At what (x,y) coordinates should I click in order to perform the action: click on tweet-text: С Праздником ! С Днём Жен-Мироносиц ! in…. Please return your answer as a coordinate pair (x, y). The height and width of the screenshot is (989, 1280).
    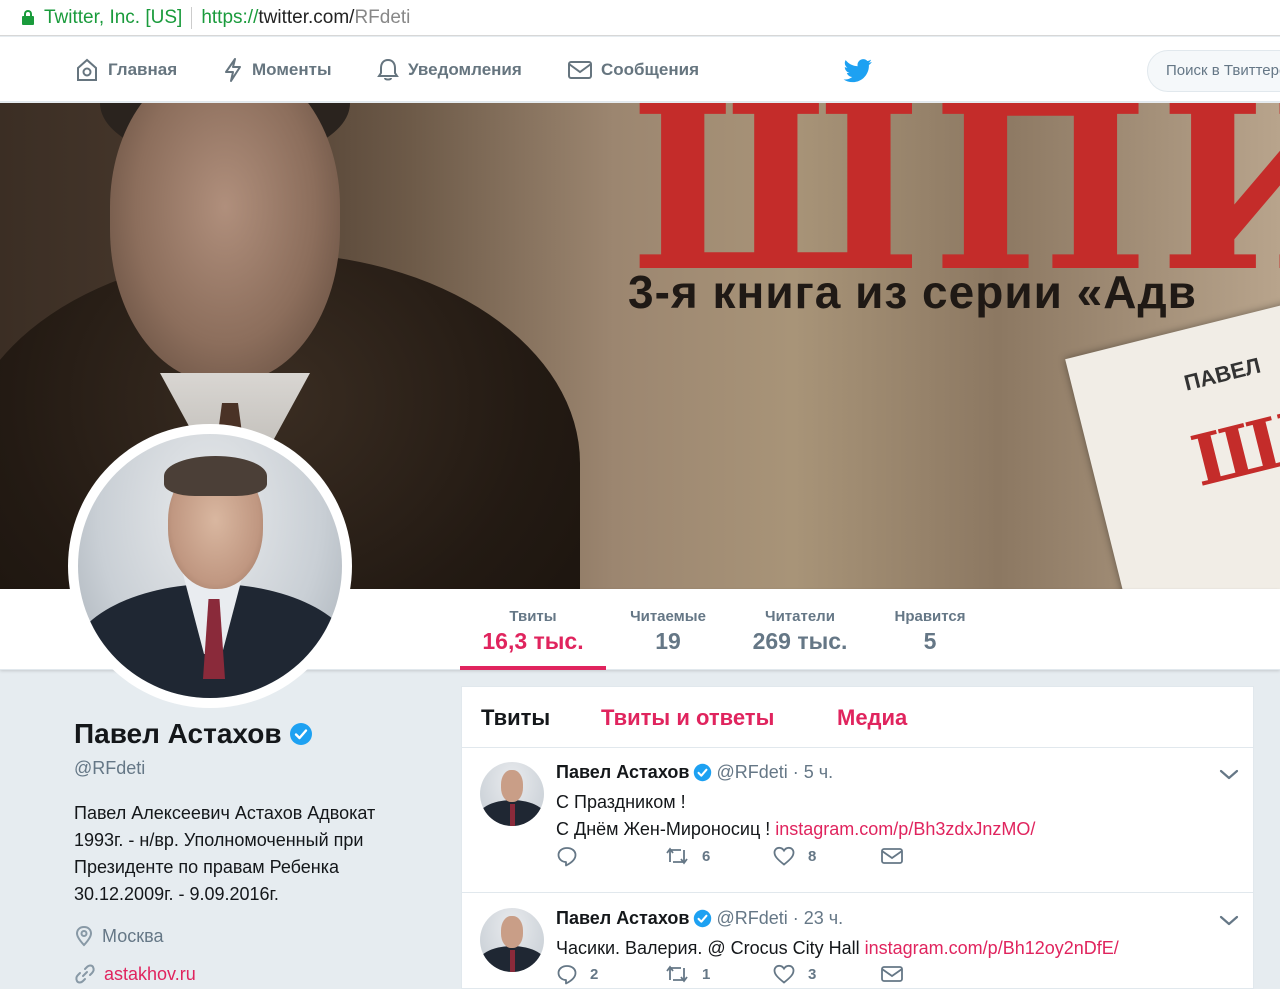
    Looking at the image, I should click on (795, 816).